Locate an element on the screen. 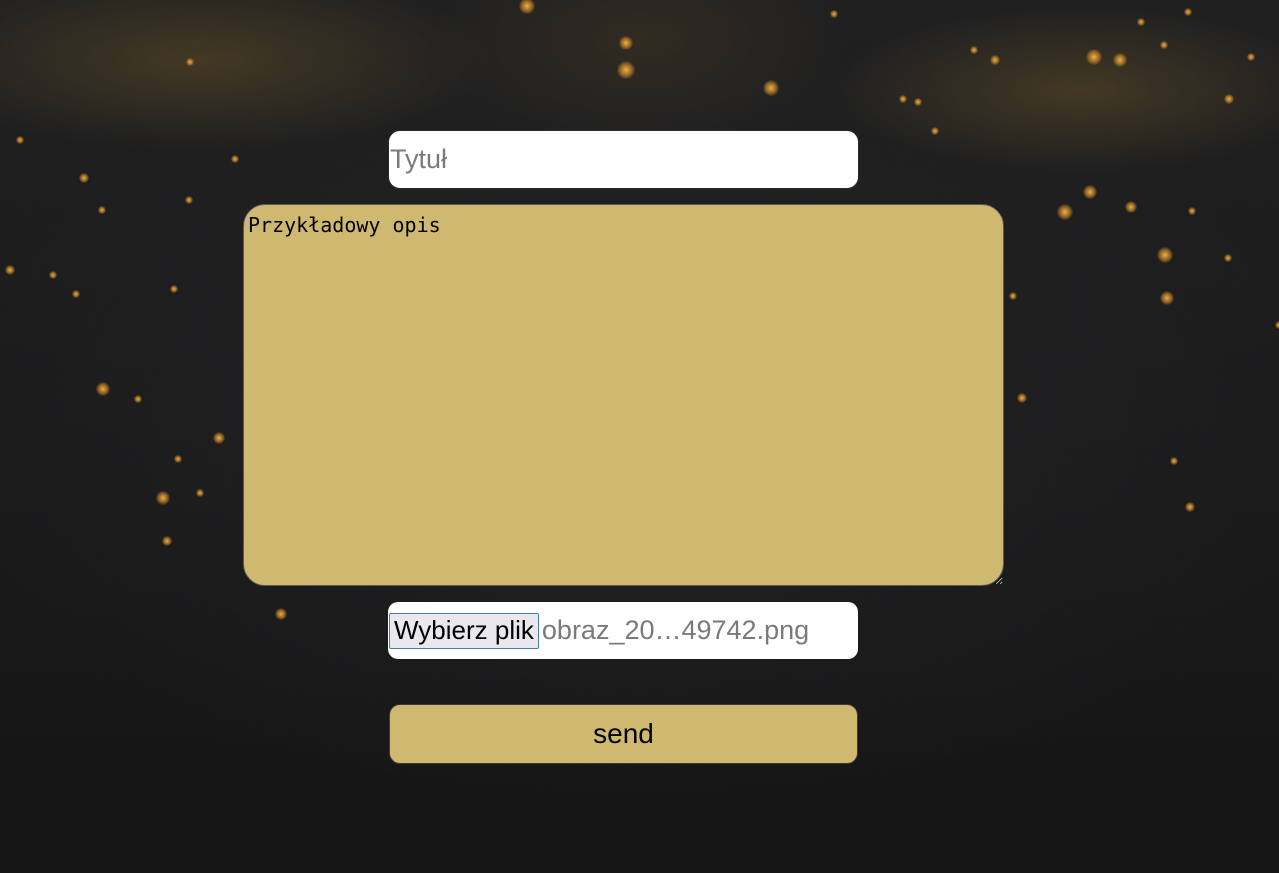  title-input is located at coordinates (623, 159).